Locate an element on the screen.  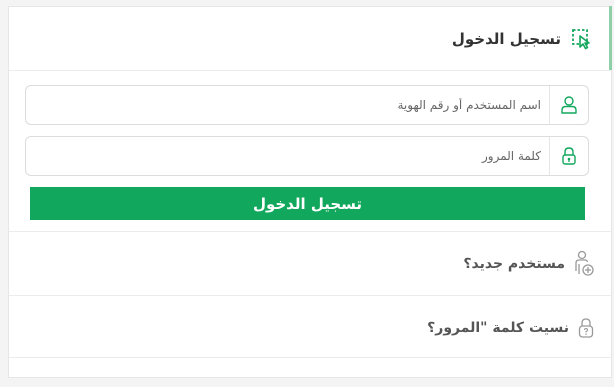
login-button: تسجيل الدخول is located at coordinates (307, 203).